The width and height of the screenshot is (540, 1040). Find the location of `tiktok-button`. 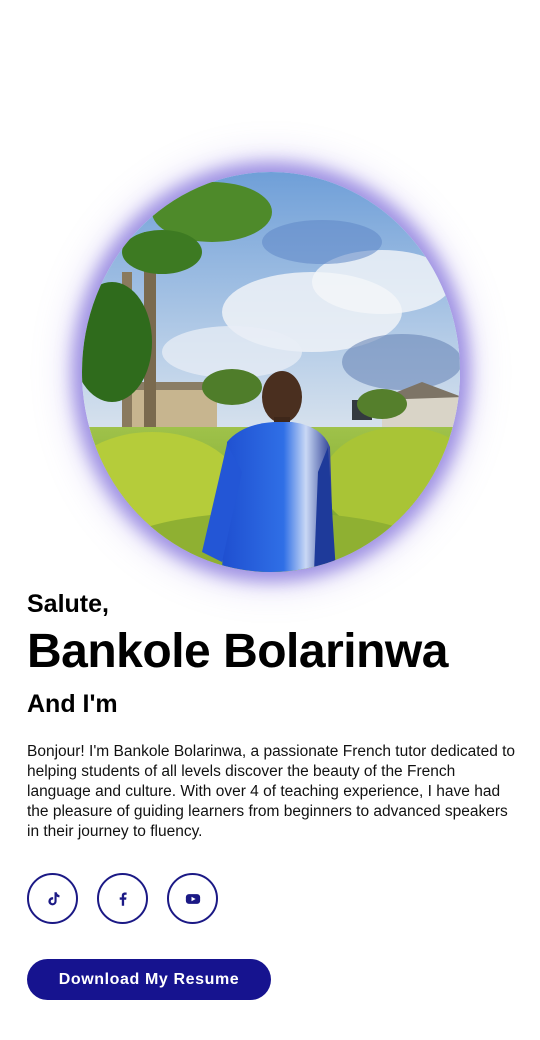

tiktok-button is located at coordinates (52, 898).